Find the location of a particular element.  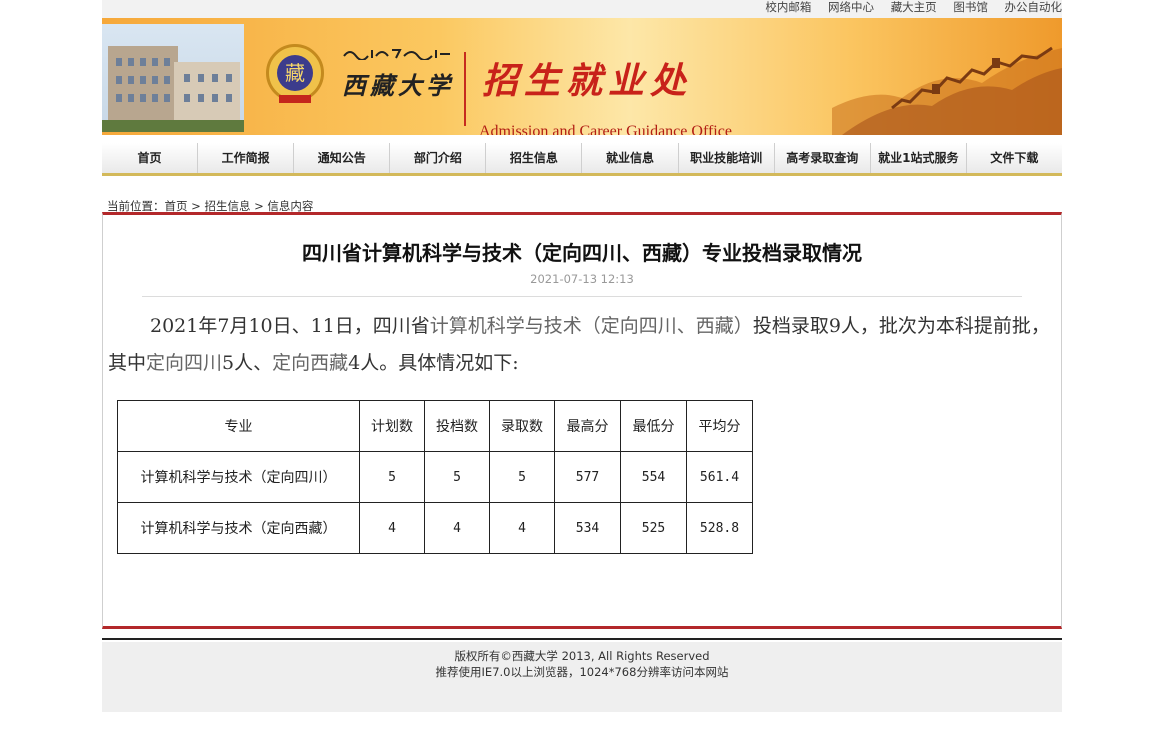

title-divider is located at coordinates (582, 296).